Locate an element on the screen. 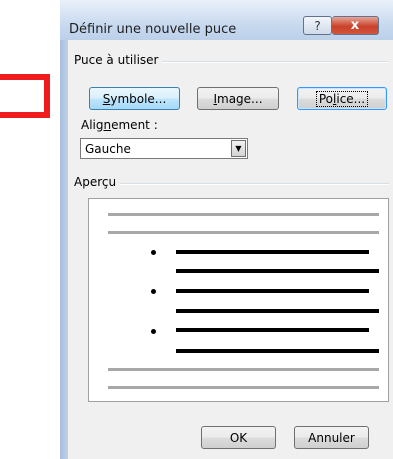 The width and height of the screenshot is (393, 459). alignment-label: Alignement : is located at coordinates (119, 125).